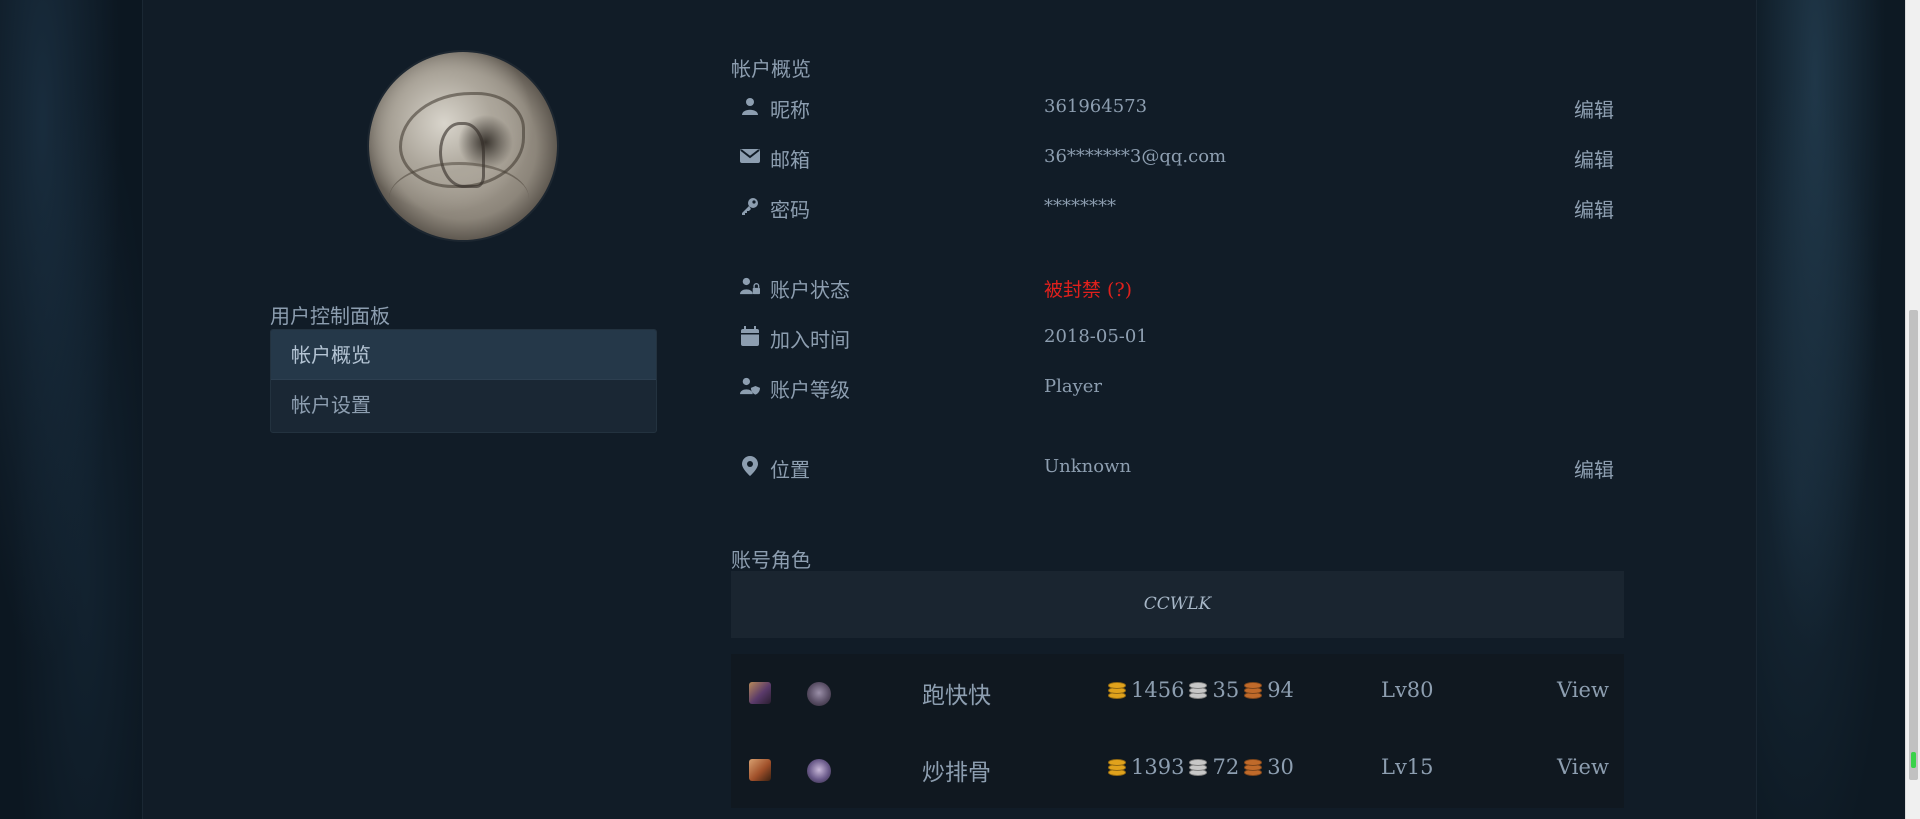 This screenshot has height=819, width=1920. What do you see at coordinates (750, 386) in the screenshot?
I see `user-shield-icon` at bounding box center [750, 386].